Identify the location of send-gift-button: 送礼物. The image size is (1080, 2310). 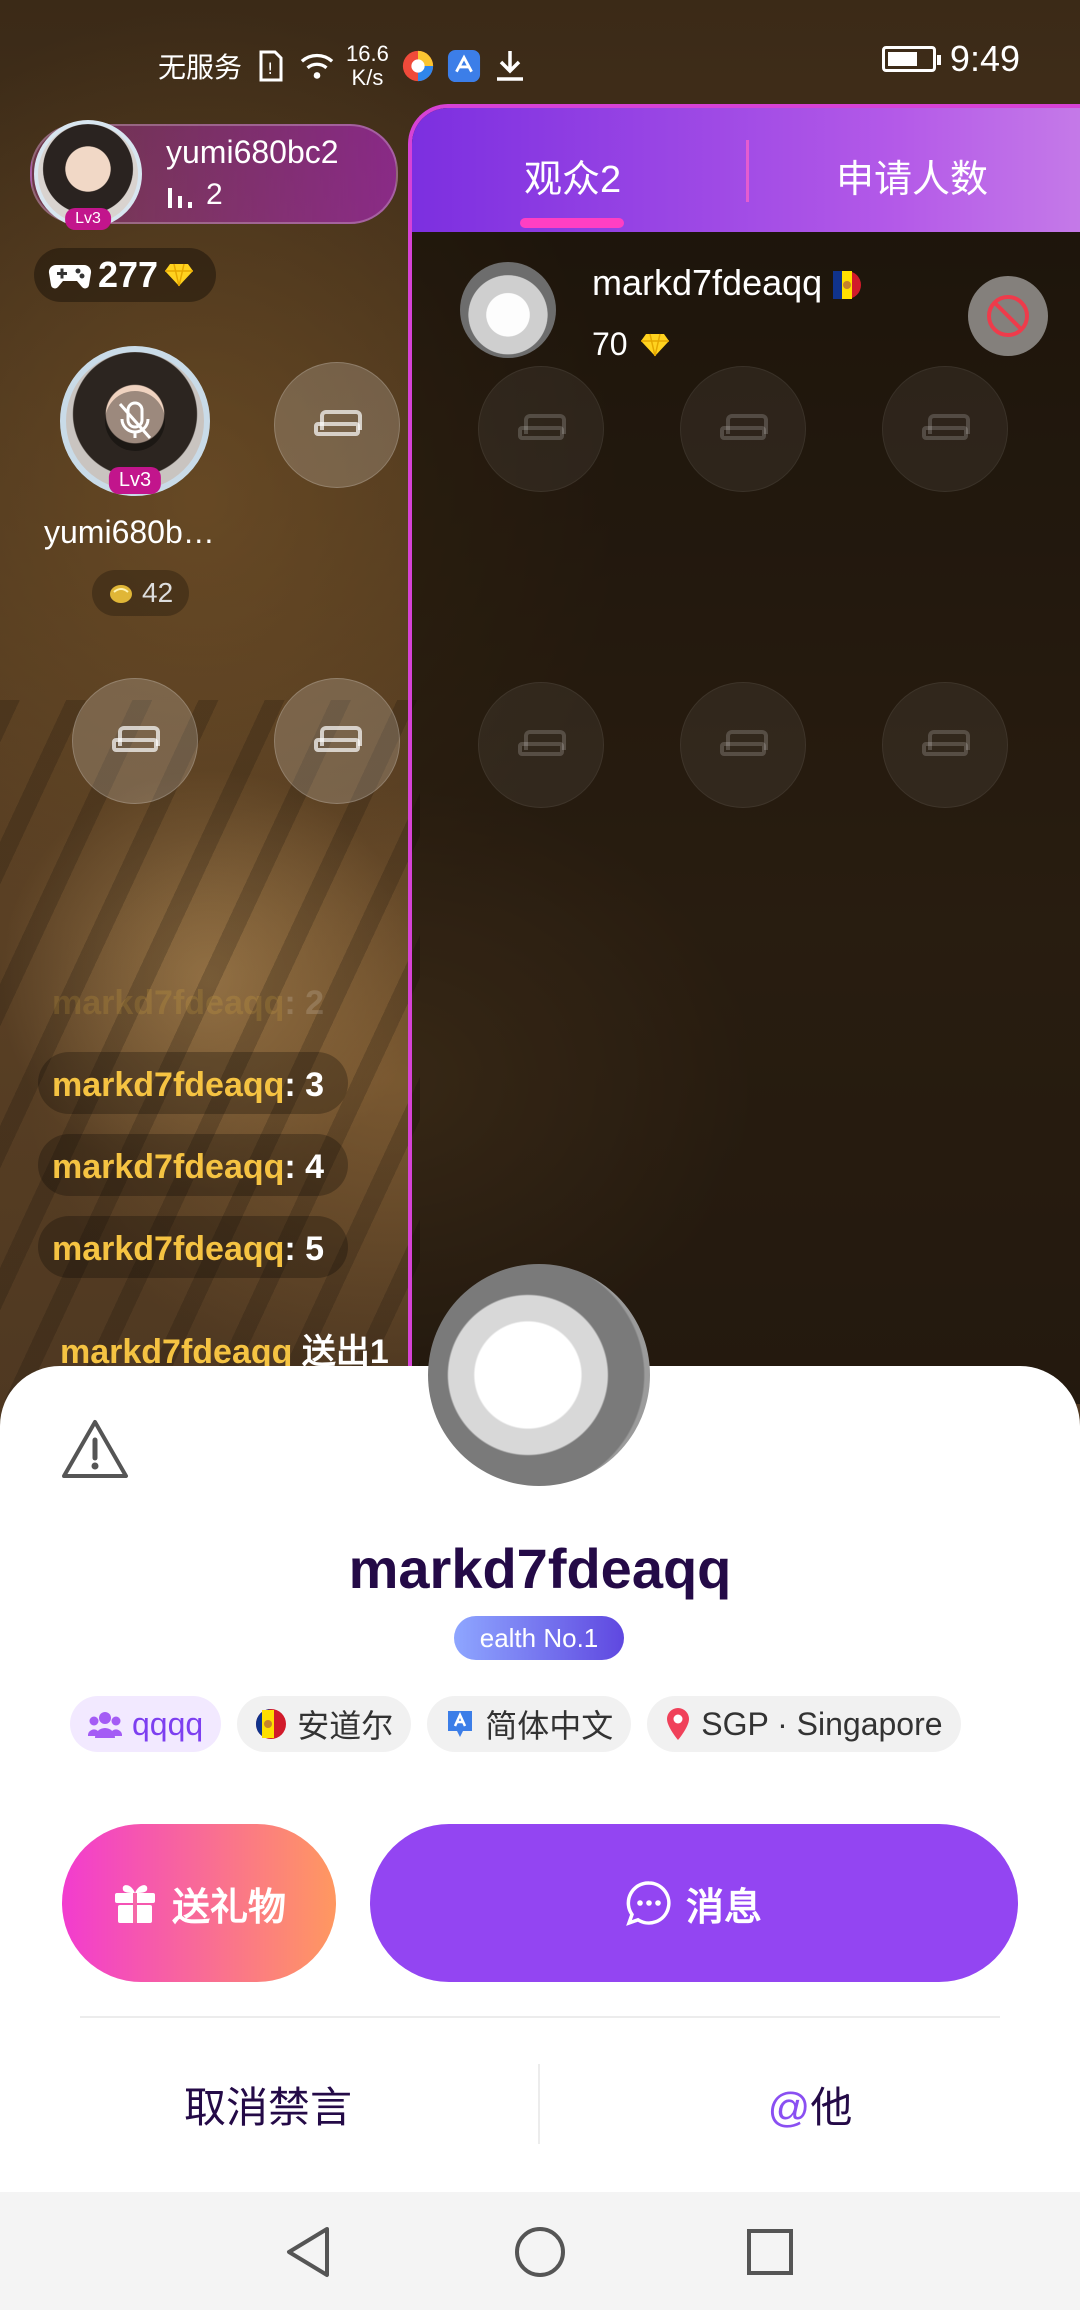
(199, 1903).